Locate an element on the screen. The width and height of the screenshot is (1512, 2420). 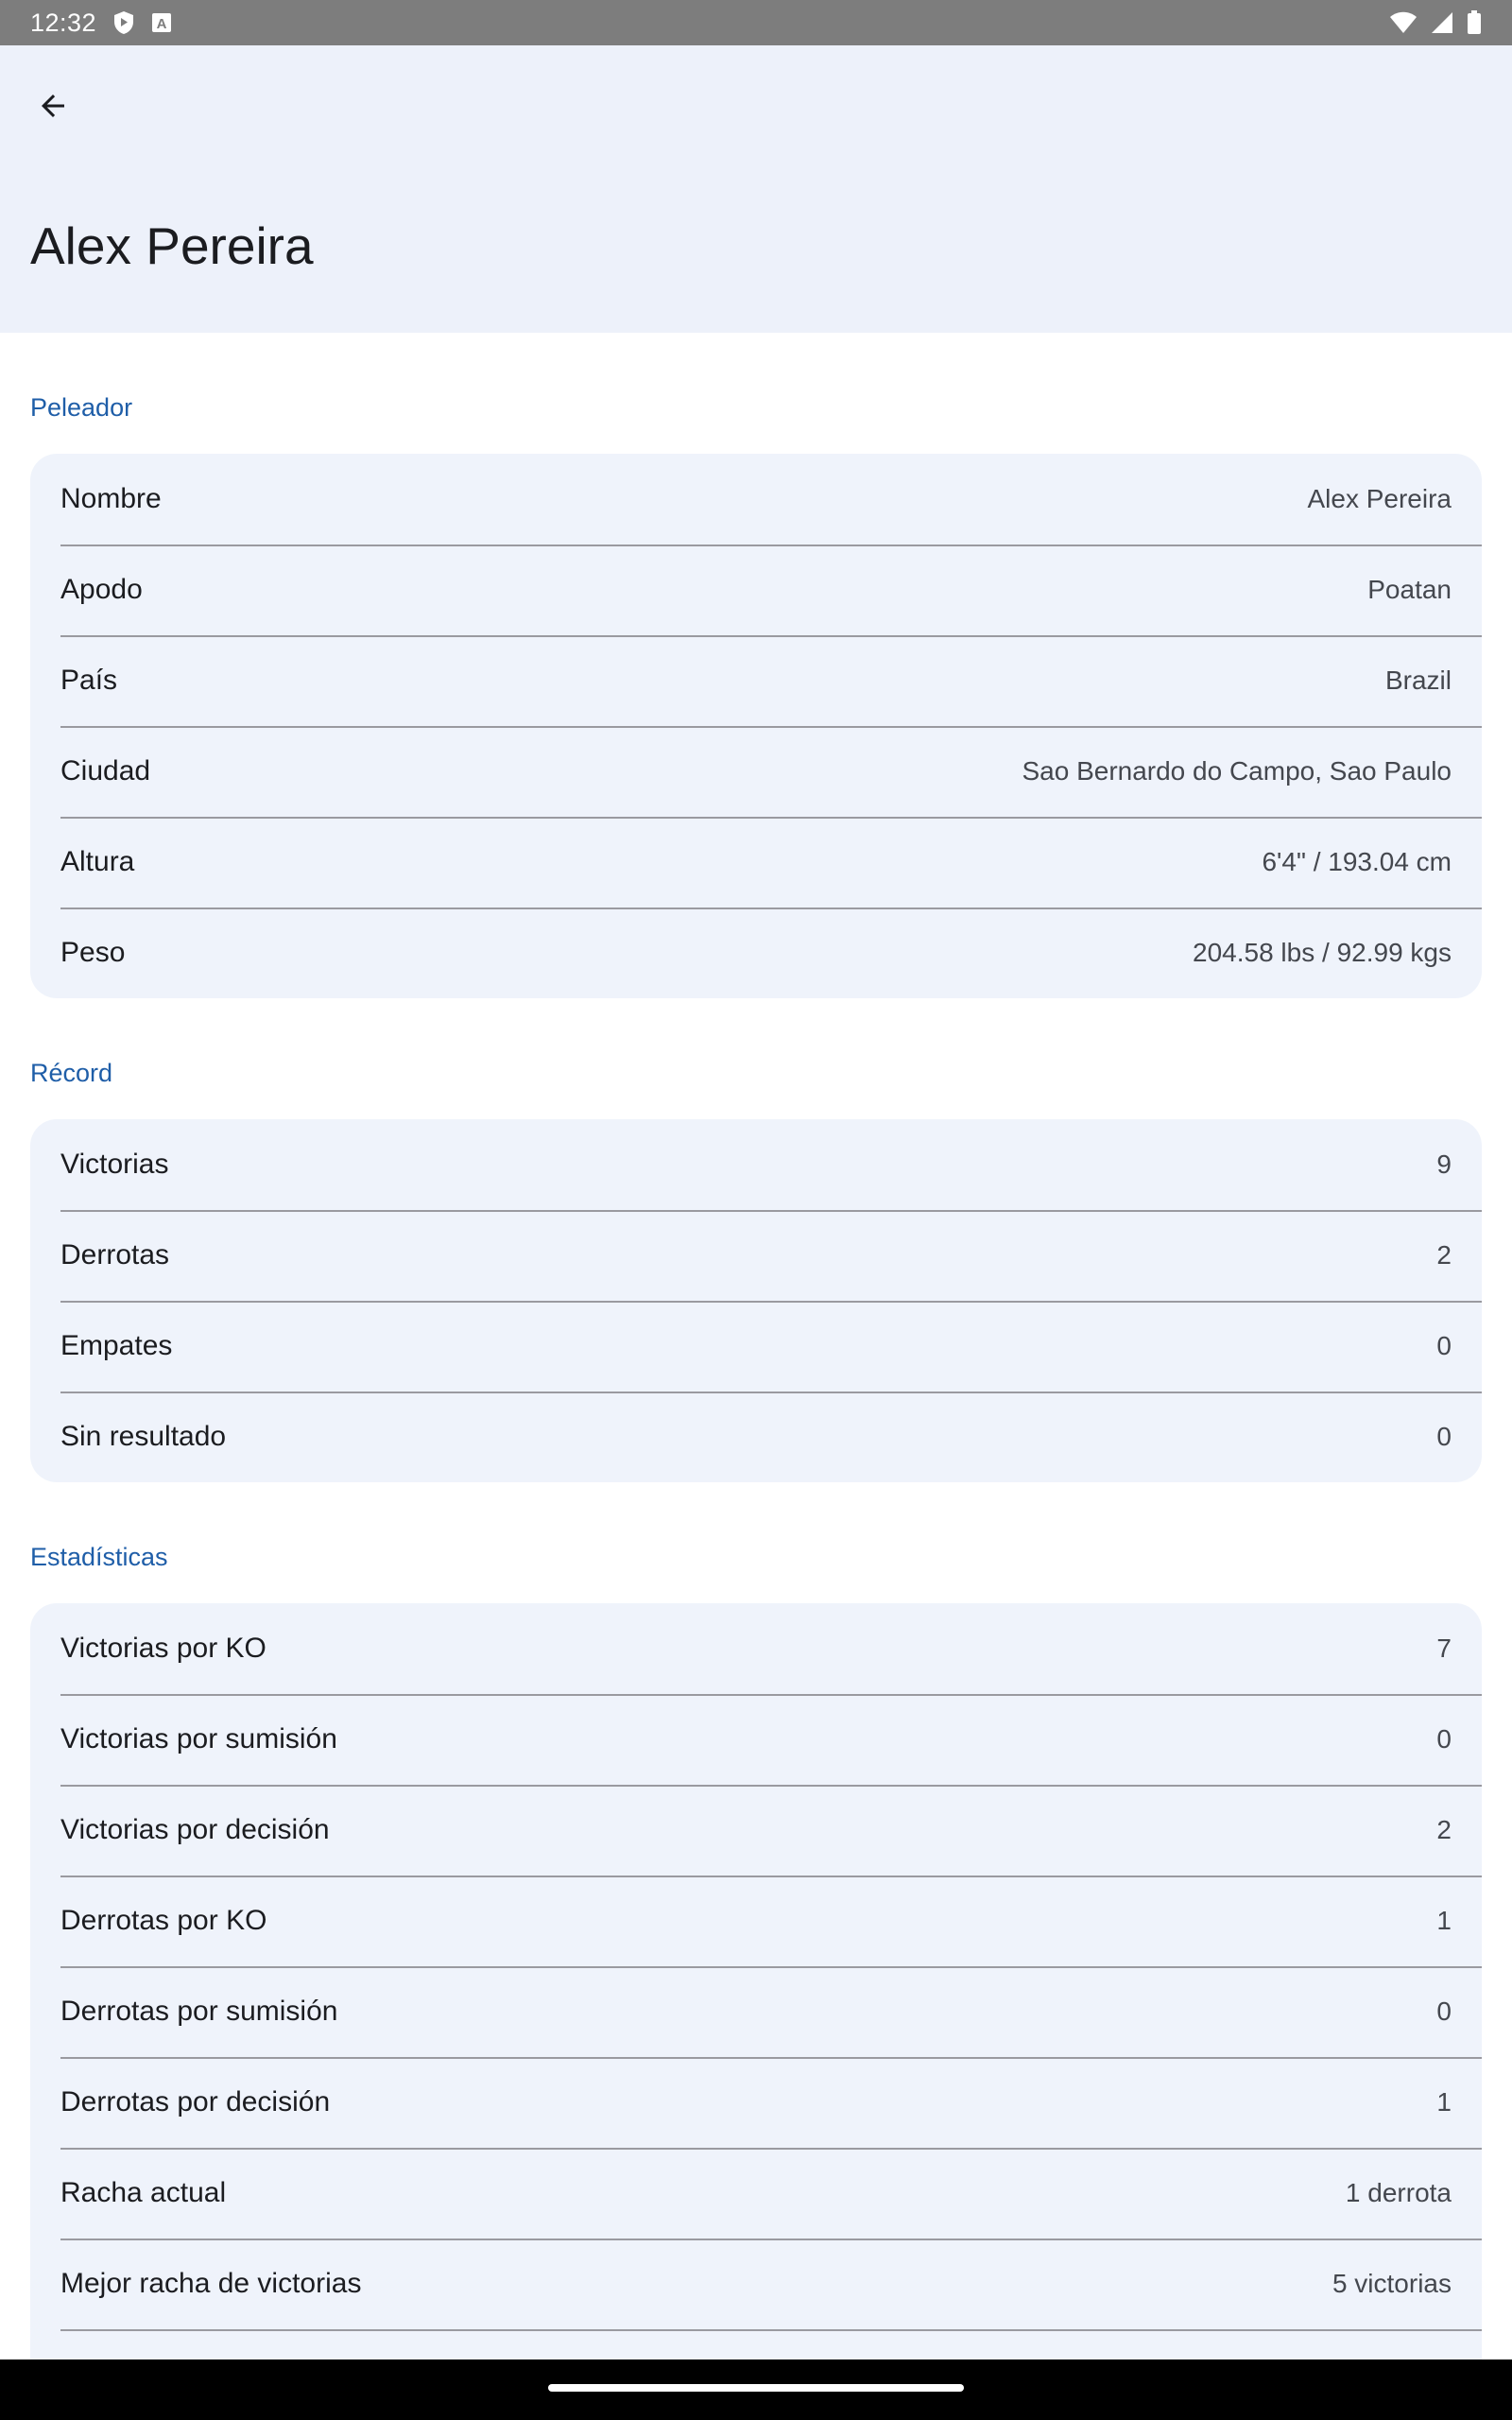
row-value: Brazil is located at coordinates (1418, 680).